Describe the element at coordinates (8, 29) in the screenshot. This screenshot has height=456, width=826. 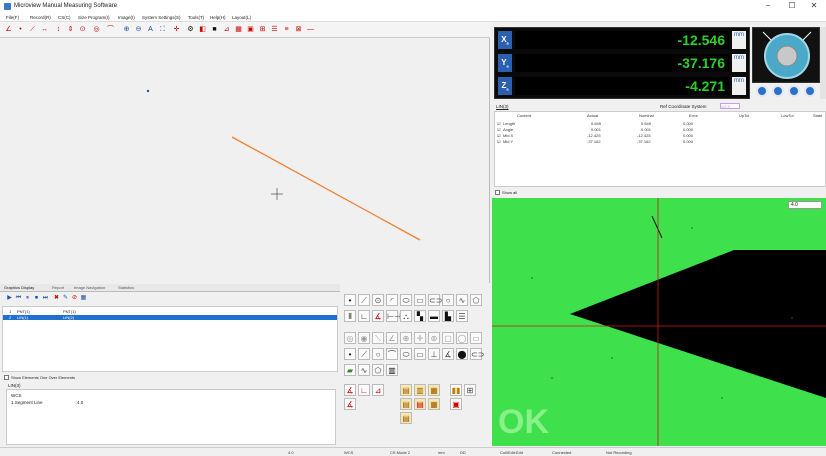
I see `angle-tool-icon: ∠` at that location.